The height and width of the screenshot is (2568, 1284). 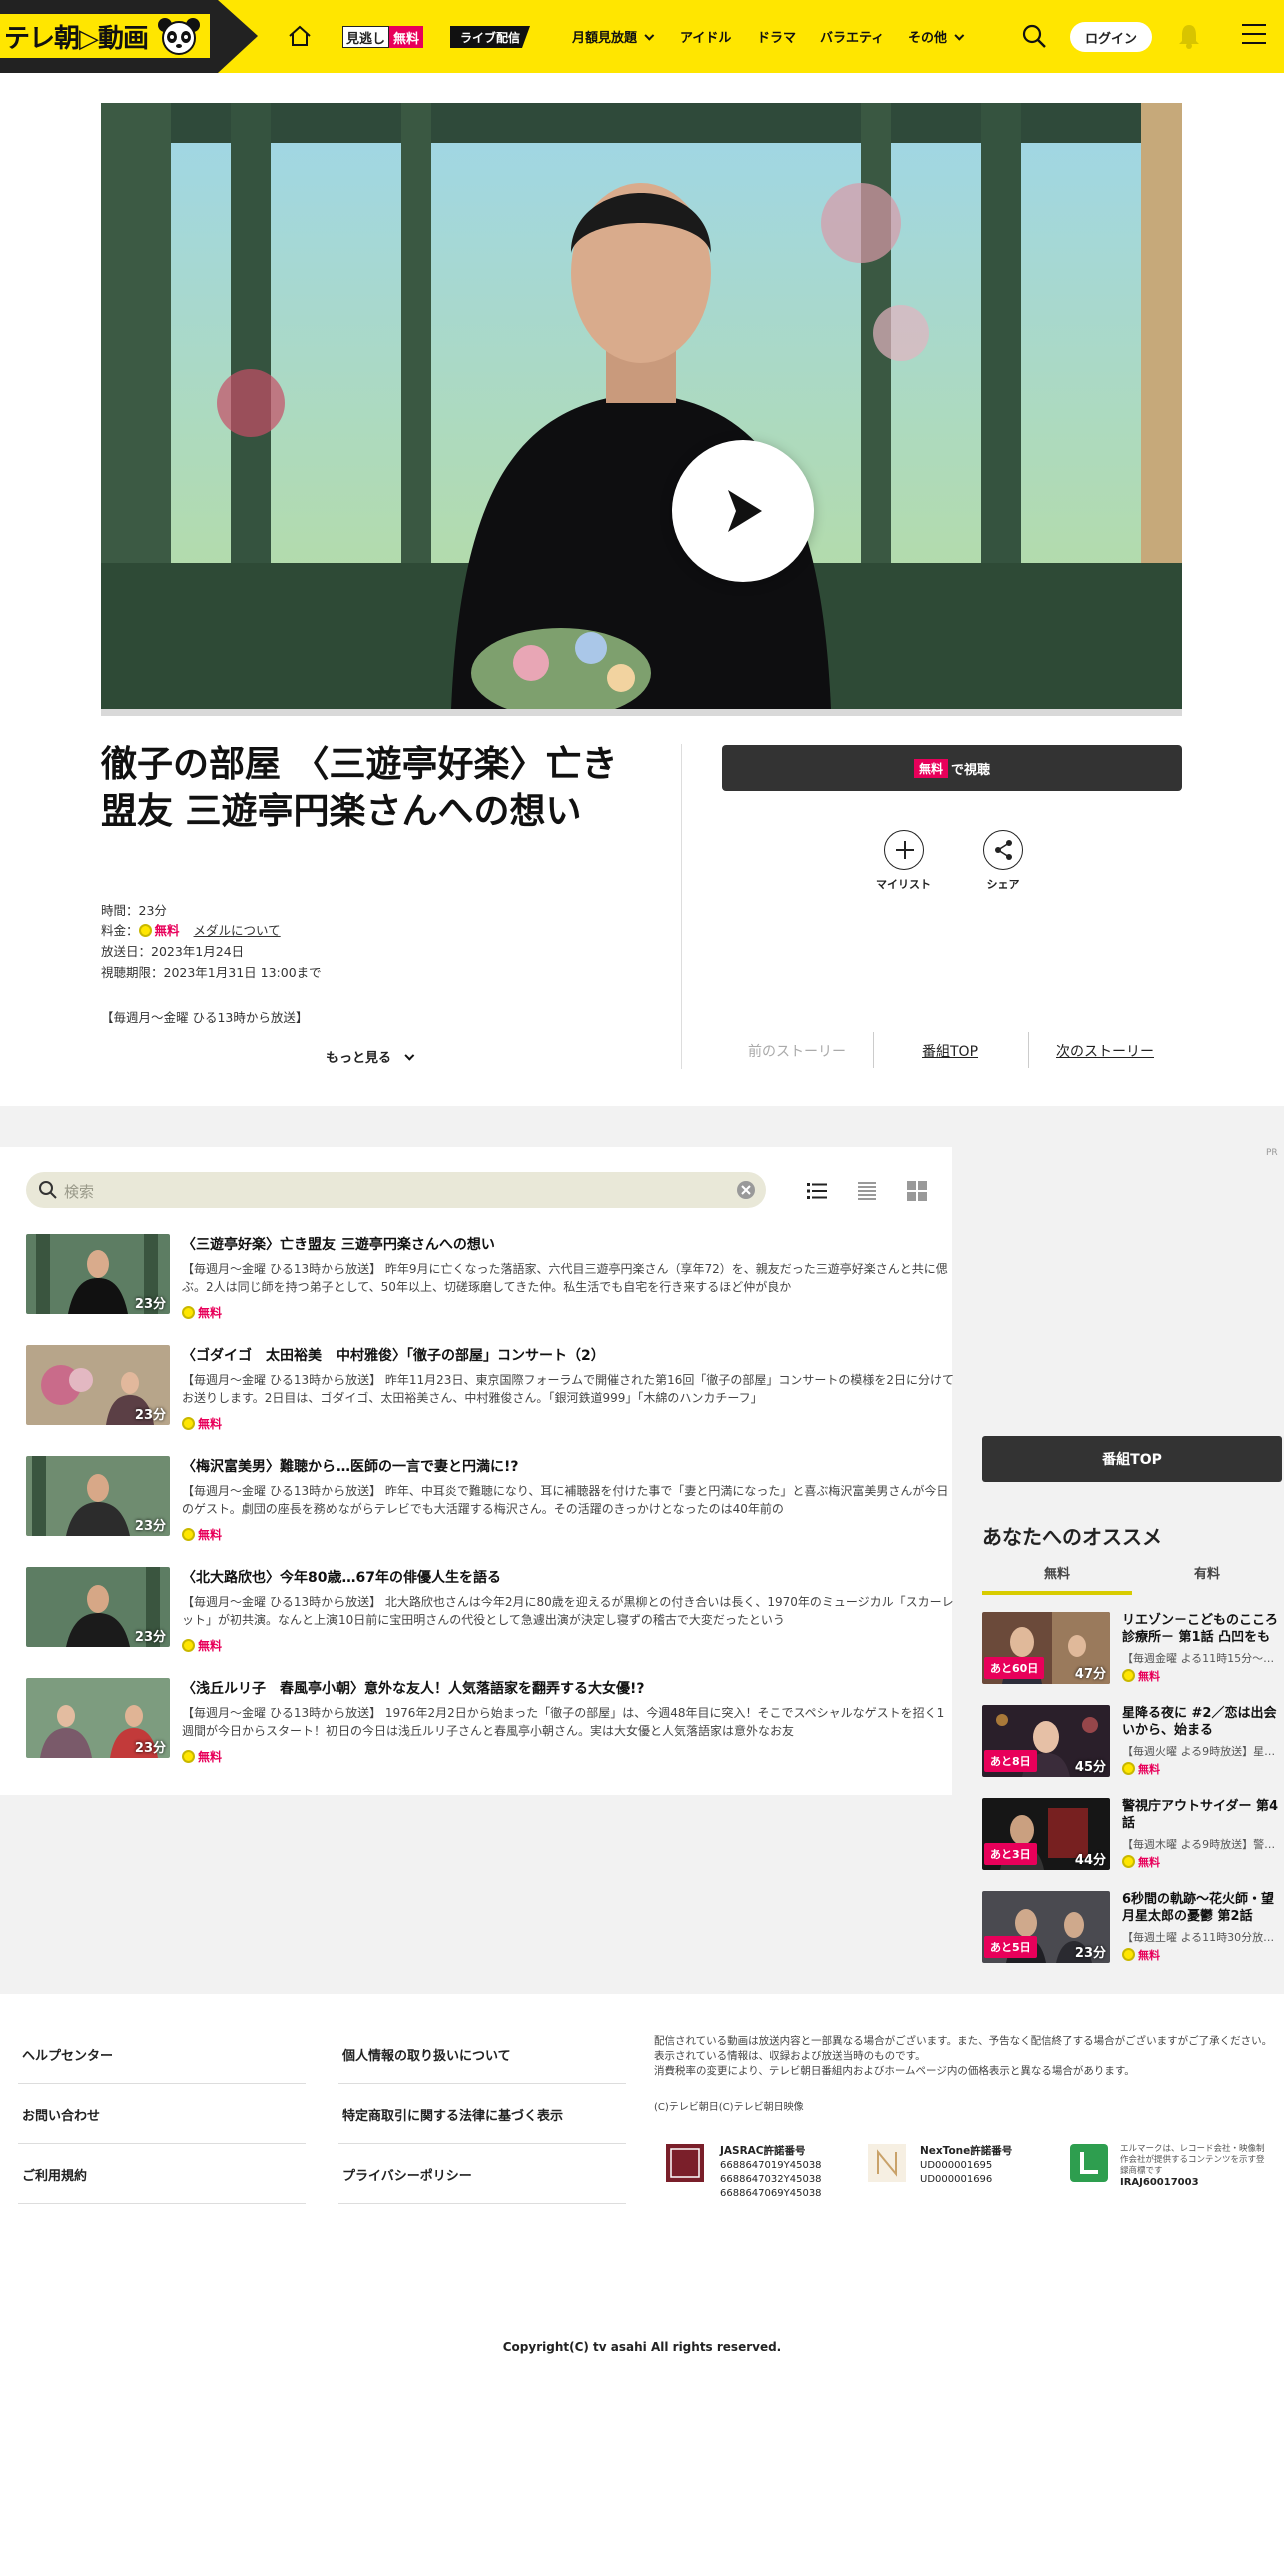 I want to click on recommend-title: 警視庁アウトサイダー 第4話, so click(x=1200, y=1815).